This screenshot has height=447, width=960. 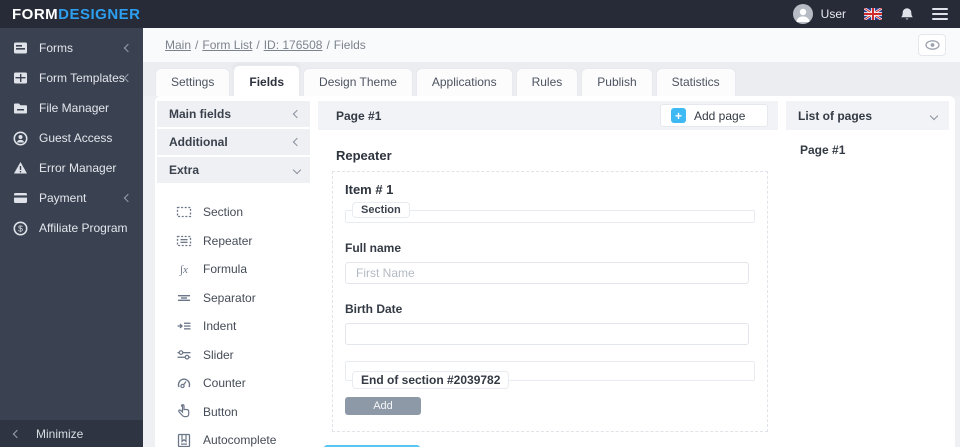 What do you see at coordinates (242, 355) in the screenshot?
I see `field-type-slider: Slider` at bounding box center [242, 355].